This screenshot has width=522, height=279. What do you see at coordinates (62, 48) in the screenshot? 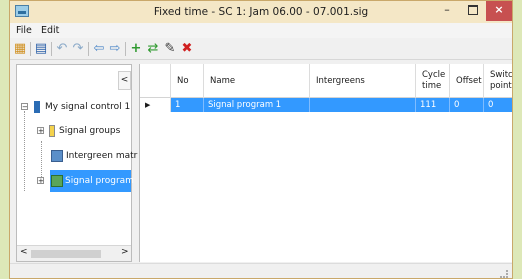
I see `undo-icon: ↶` at bounding box center [62, 48].